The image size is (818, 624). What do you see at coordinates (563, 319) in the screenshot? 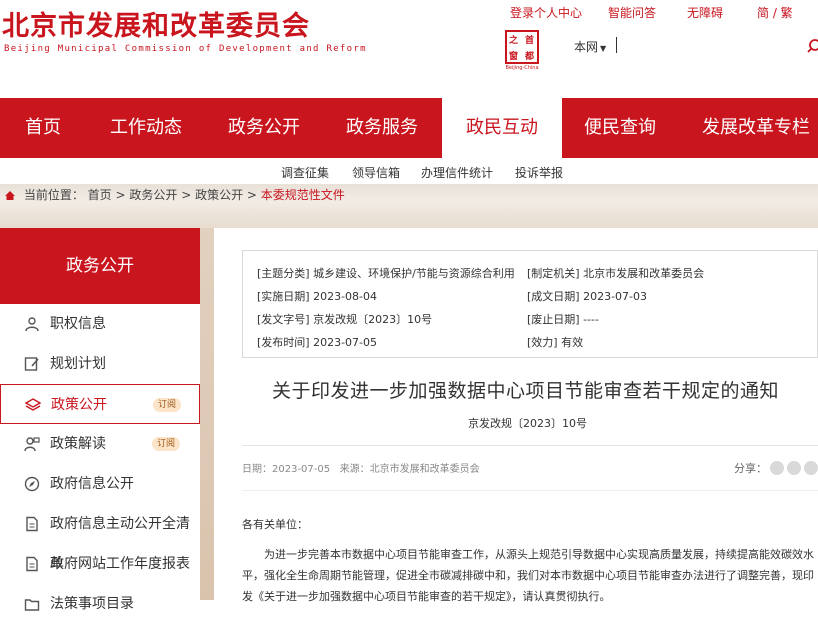
I see `meta-expire-date: [废止日期] ----` at bounding box center [563, 319].